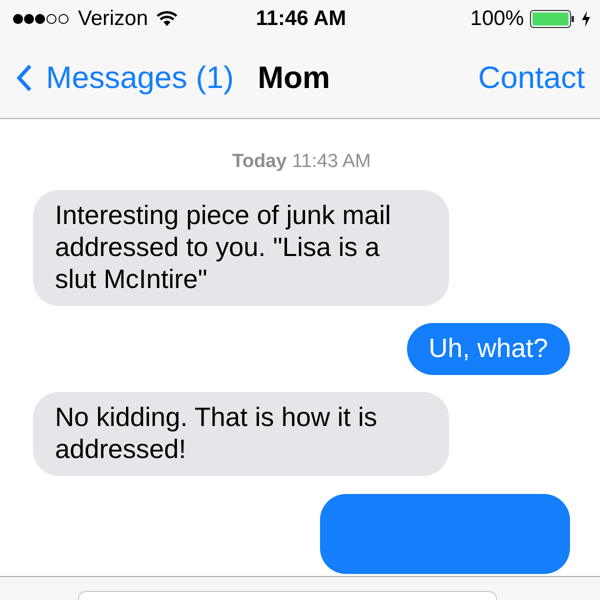 The width and height of the screenshot is (600, 600). Describe the element at coordinates (294, 78) in the screenshot. I see `conversation-title: Mom` at that location.